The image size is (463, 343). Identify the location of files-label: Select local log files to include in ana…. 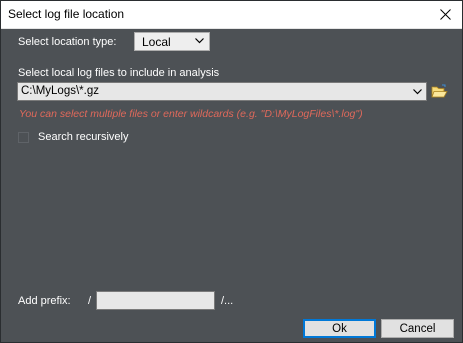
(119, 73).